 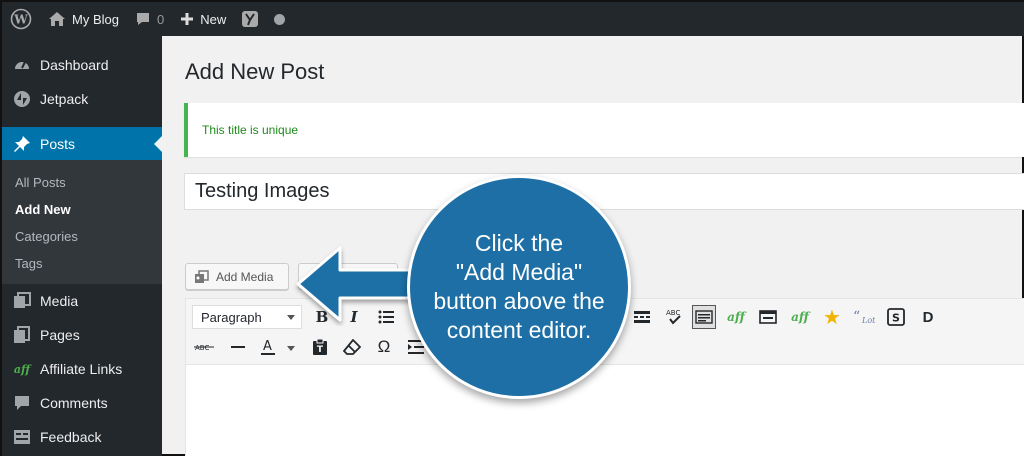 I want to click on status-dot-icon, so click(x=280, y=19).